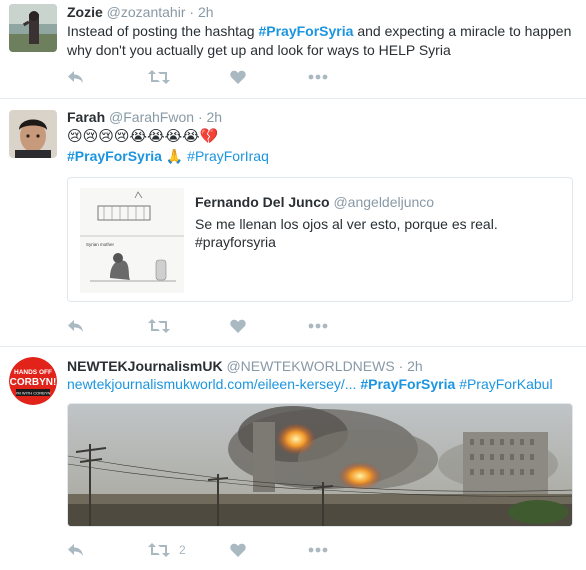 Image resolution: width=586 pixels, height=570 pixels. What do you see at coordinates (143, 136) in the screenshot?
I see `emoji-line: 😢😢😢😢😭😭😭😭💔` at bounding box center [143, 136].